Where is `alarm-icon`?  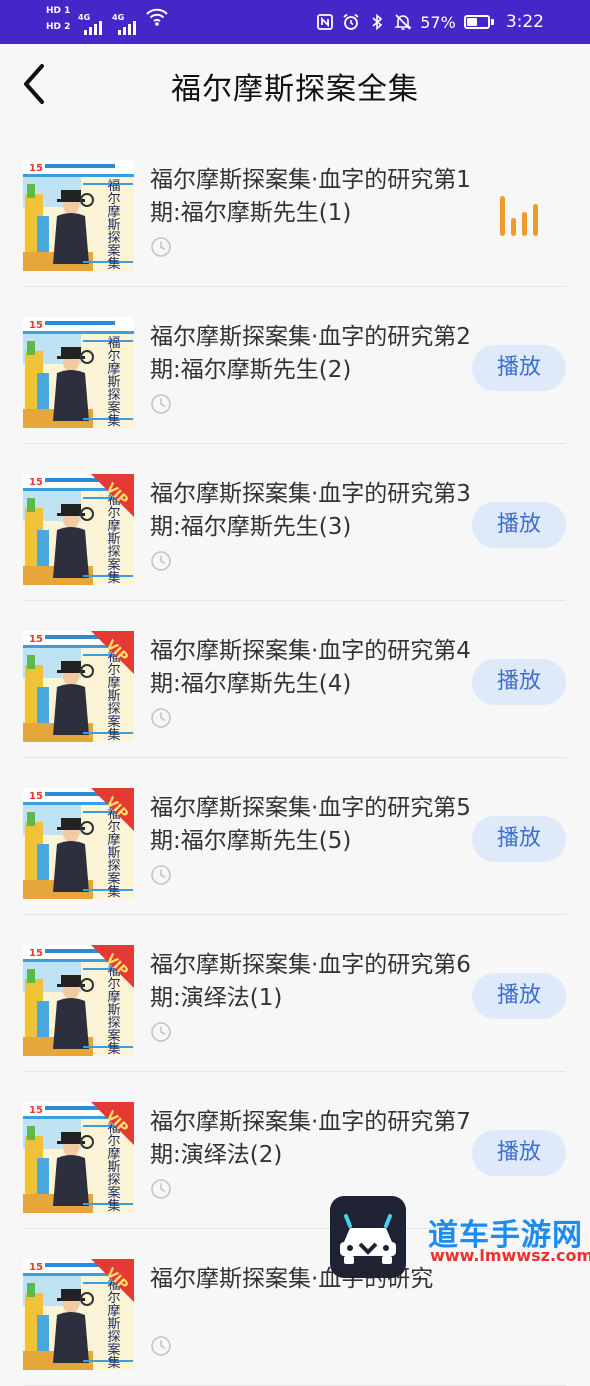 alarm-icon is located at coordinates (351, 21).